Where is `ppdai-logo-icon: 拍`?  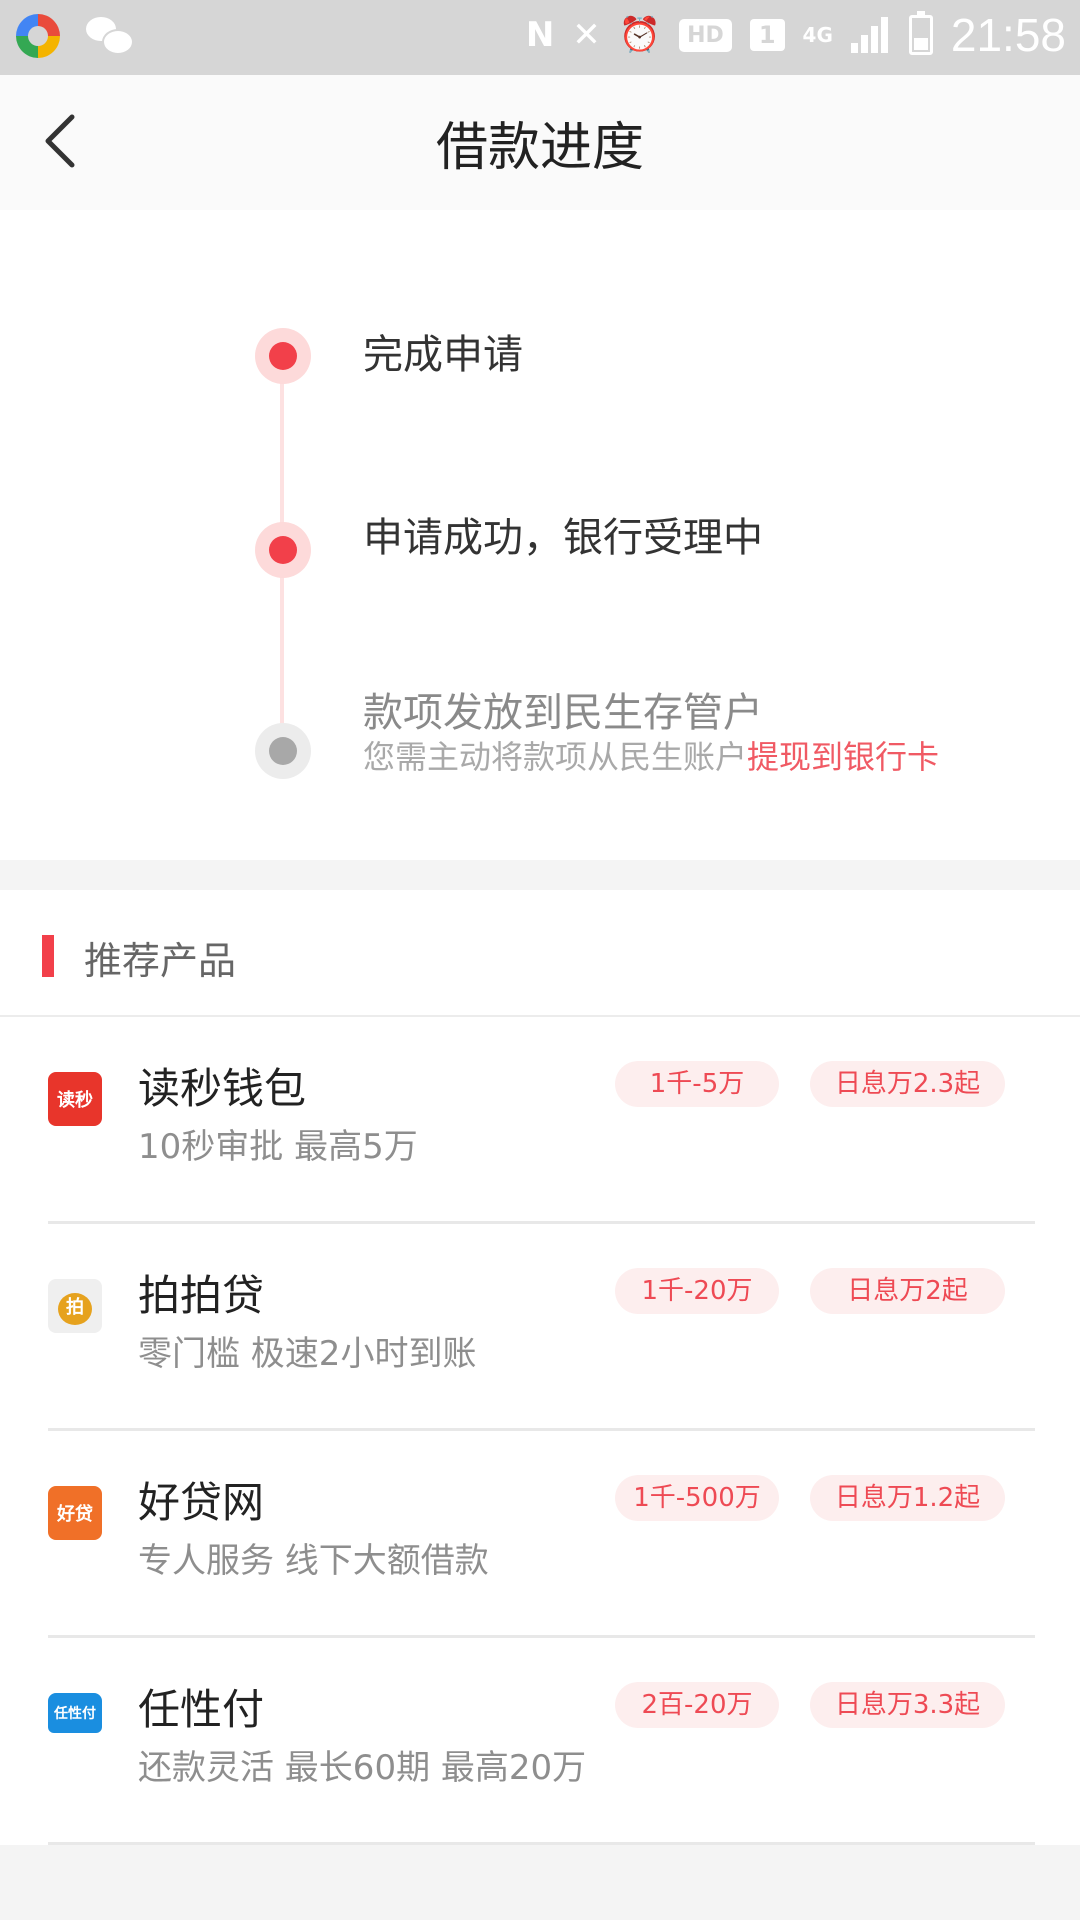
ppdai-logo-icon: 拍 is located at coordinates (75, 1306).